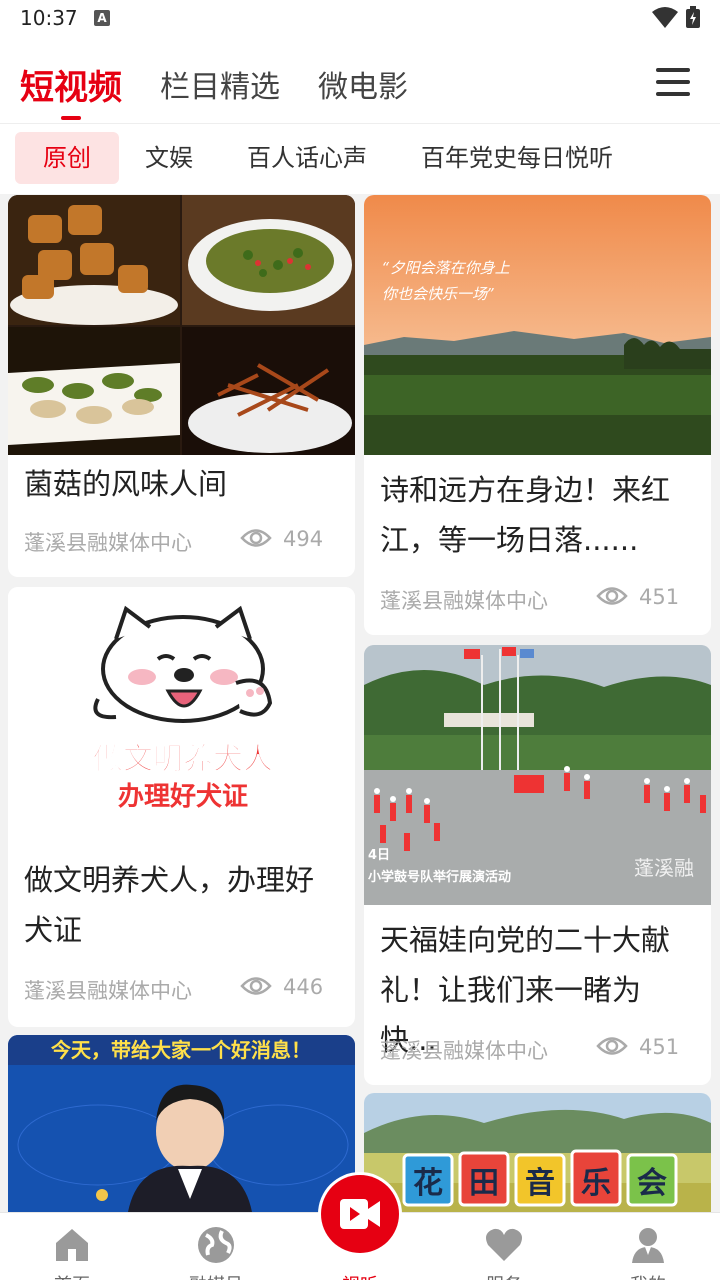  Describe the element at coordinates (537, 775) in the screenshot. I see `video-thumbnail: 4日 小学鼓号队举行展演活动 蓬溪融` at that location.